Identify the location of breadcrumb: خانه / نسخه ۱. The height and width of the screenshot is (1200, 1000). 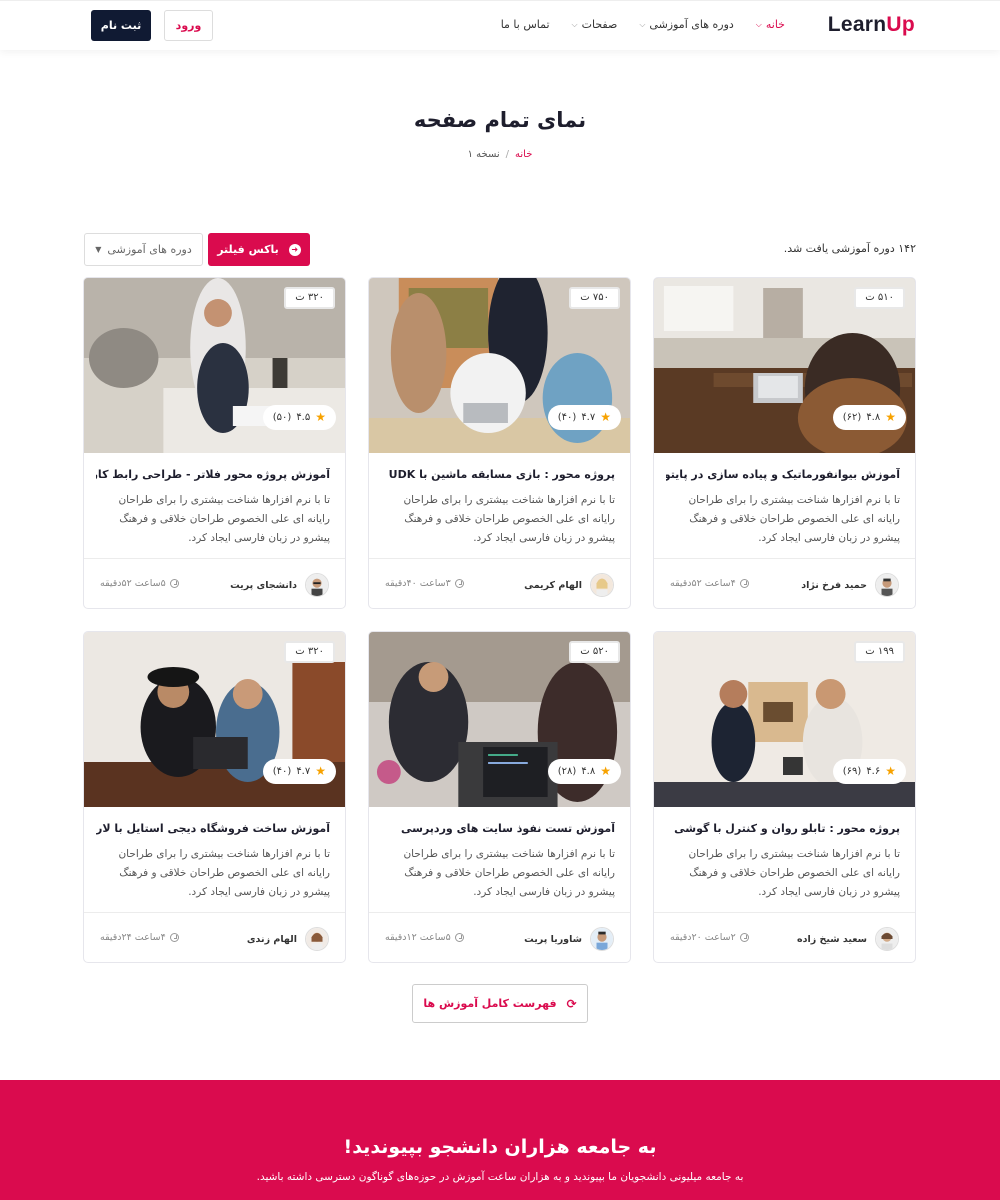
(500, 154).